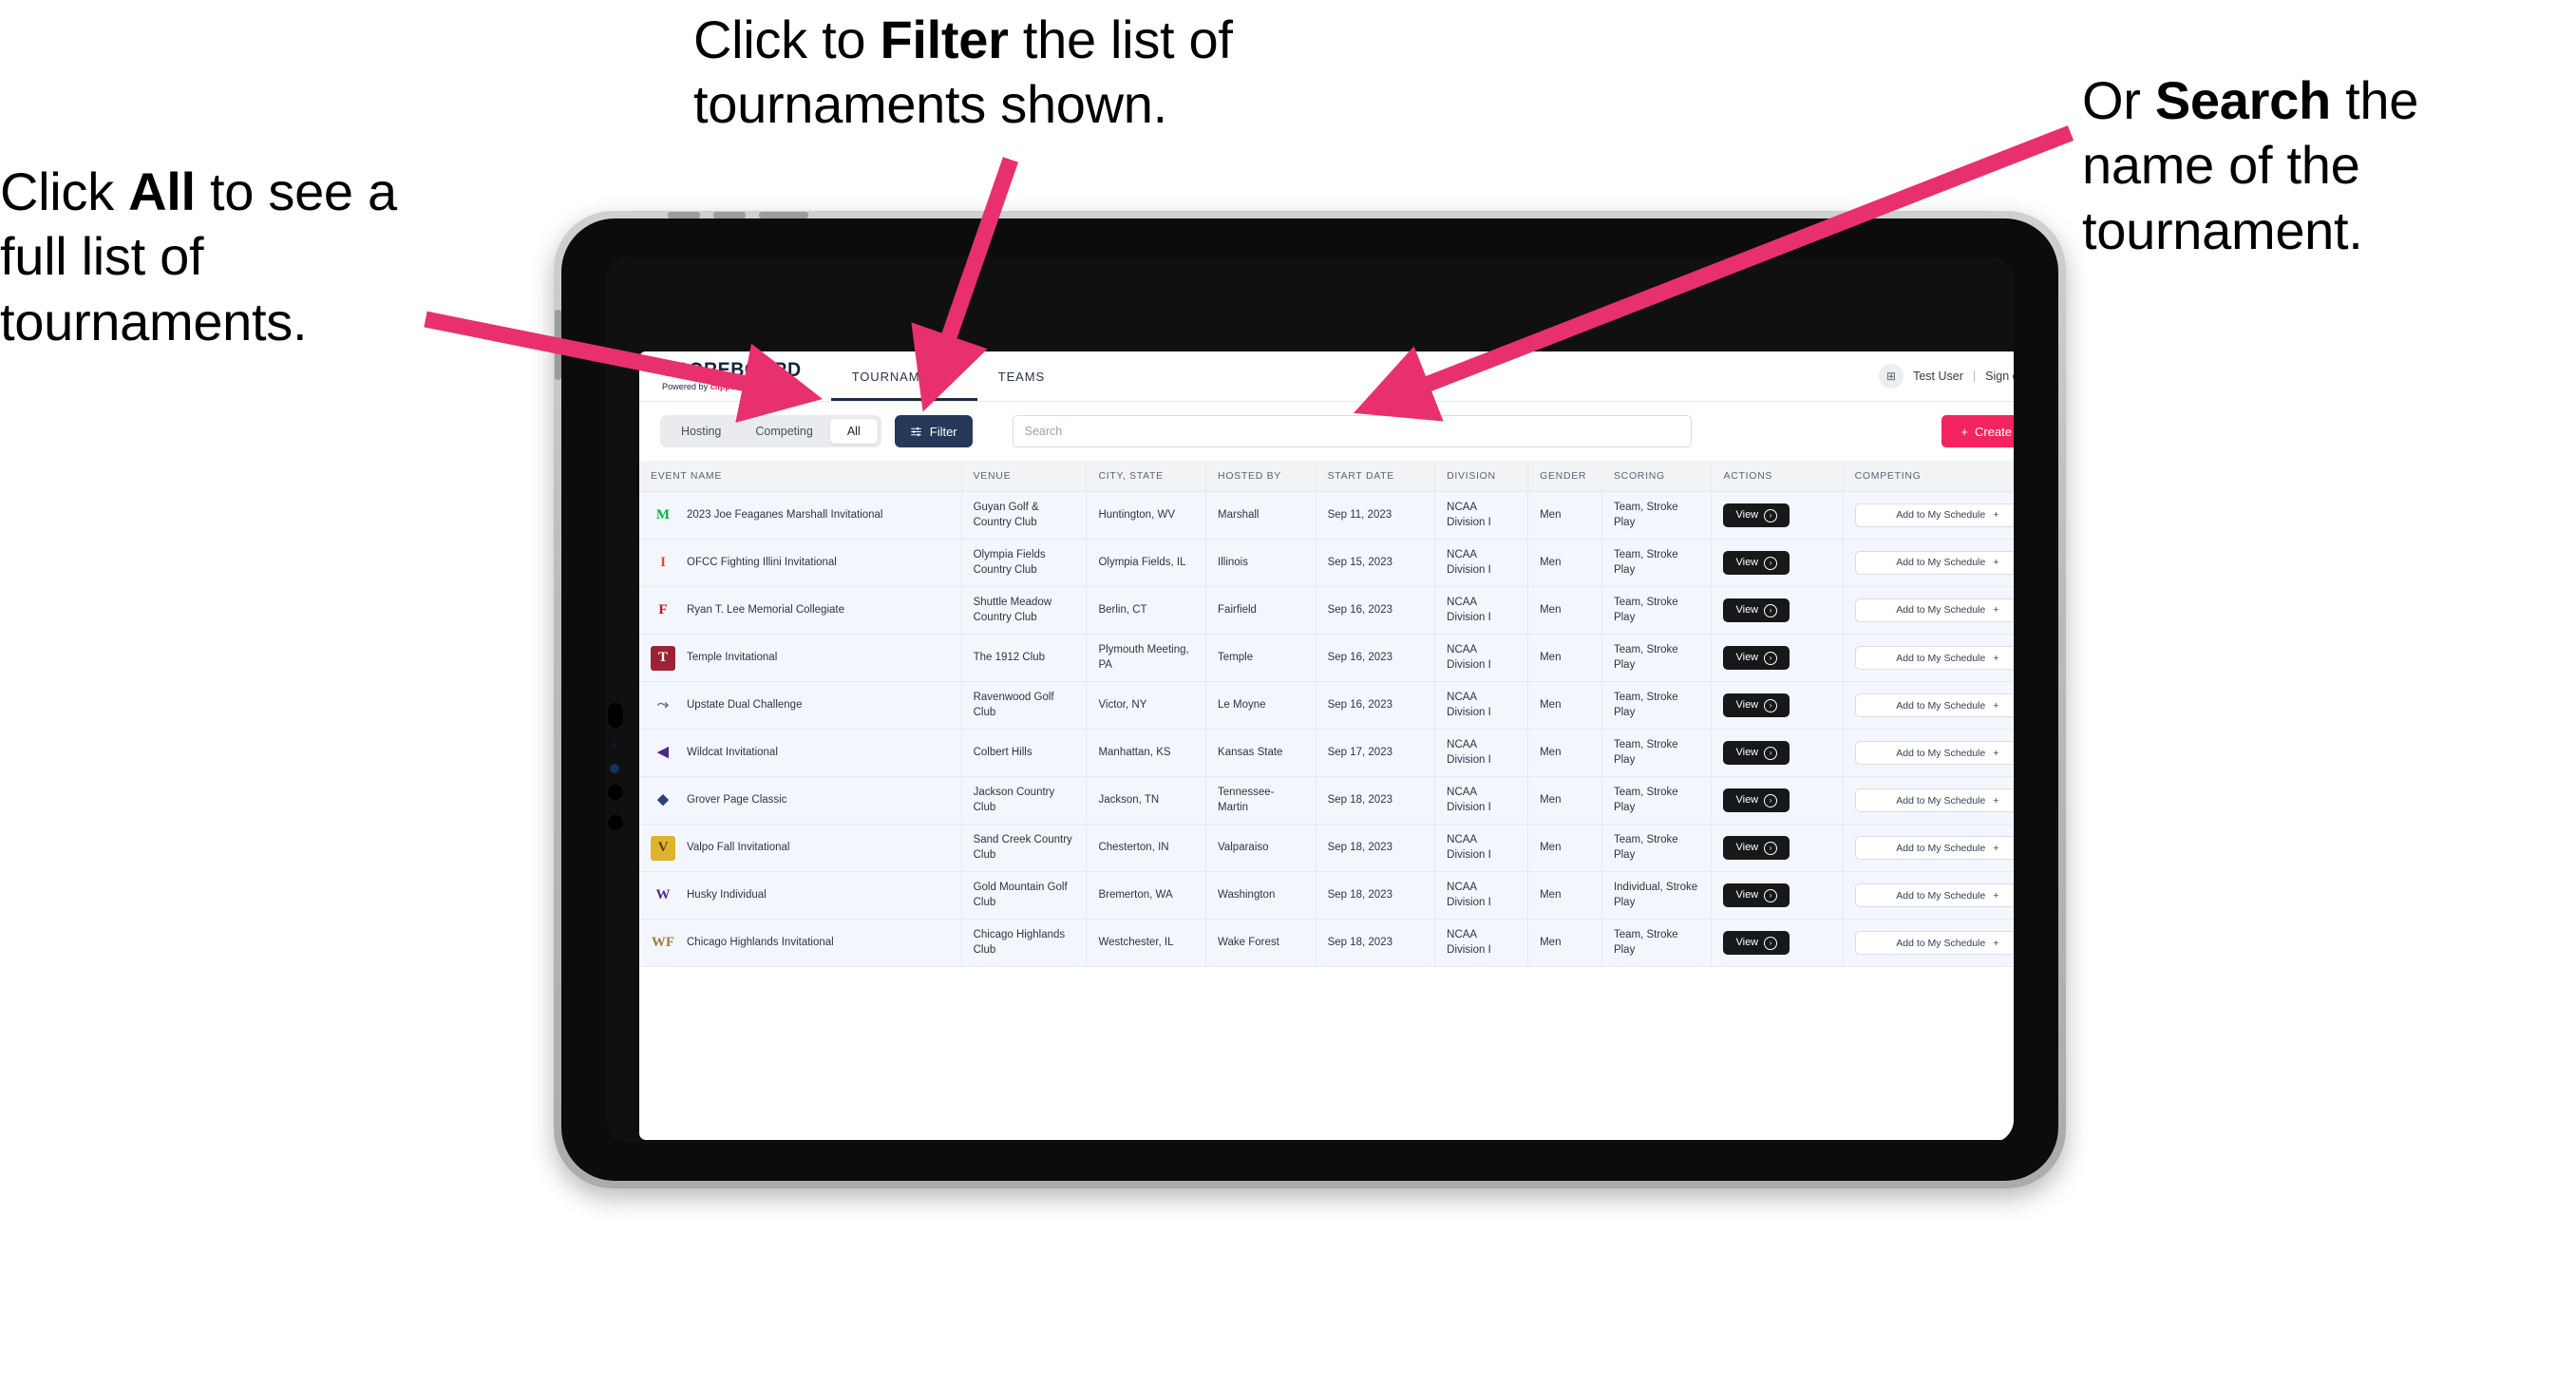  What do you see at coordinates (1999, 376) in the screenshot?
I see `sign-out-link: Sign out` at bounding box center [1999, 376].